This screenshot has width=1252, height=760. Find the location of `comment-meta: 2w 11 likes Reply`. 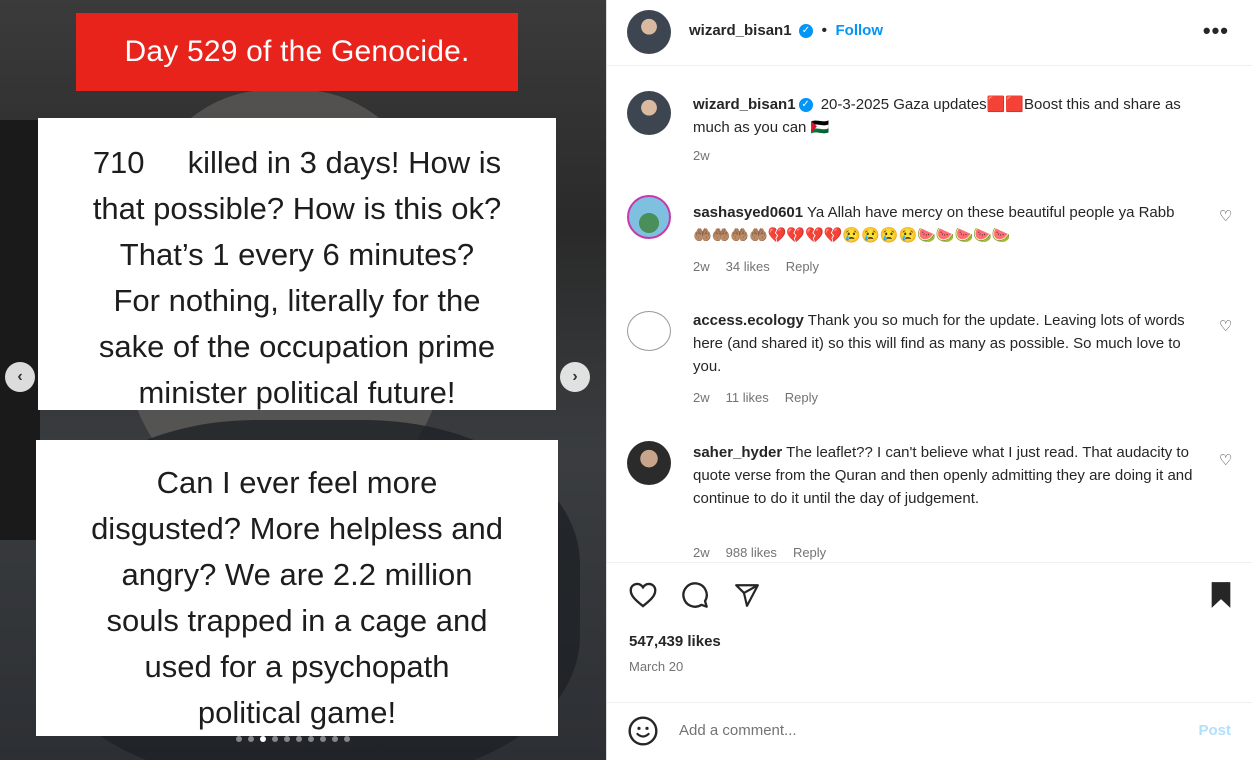

comment-meta: 2w 11 likes Reply is located at coordinates (755, 397).